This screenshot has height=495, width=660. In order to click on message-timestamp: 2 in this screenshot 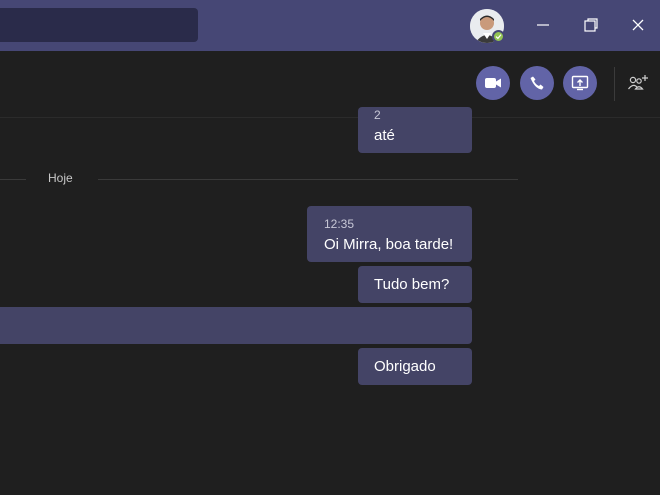, I will do `click(377, 115)`.